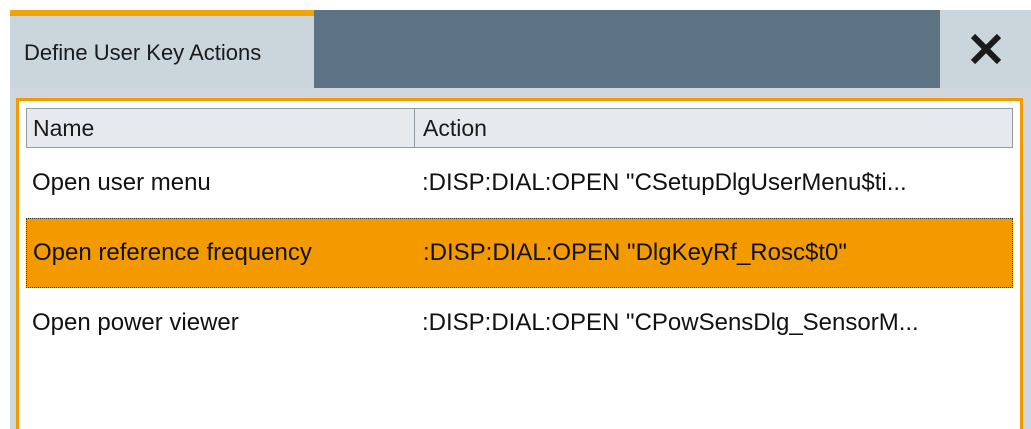 This screenshot has width=1031, height=429. Describe the element at coordinates (121, 182) in the screenshot. I see `row-name-cell: Open user menu` at that location.